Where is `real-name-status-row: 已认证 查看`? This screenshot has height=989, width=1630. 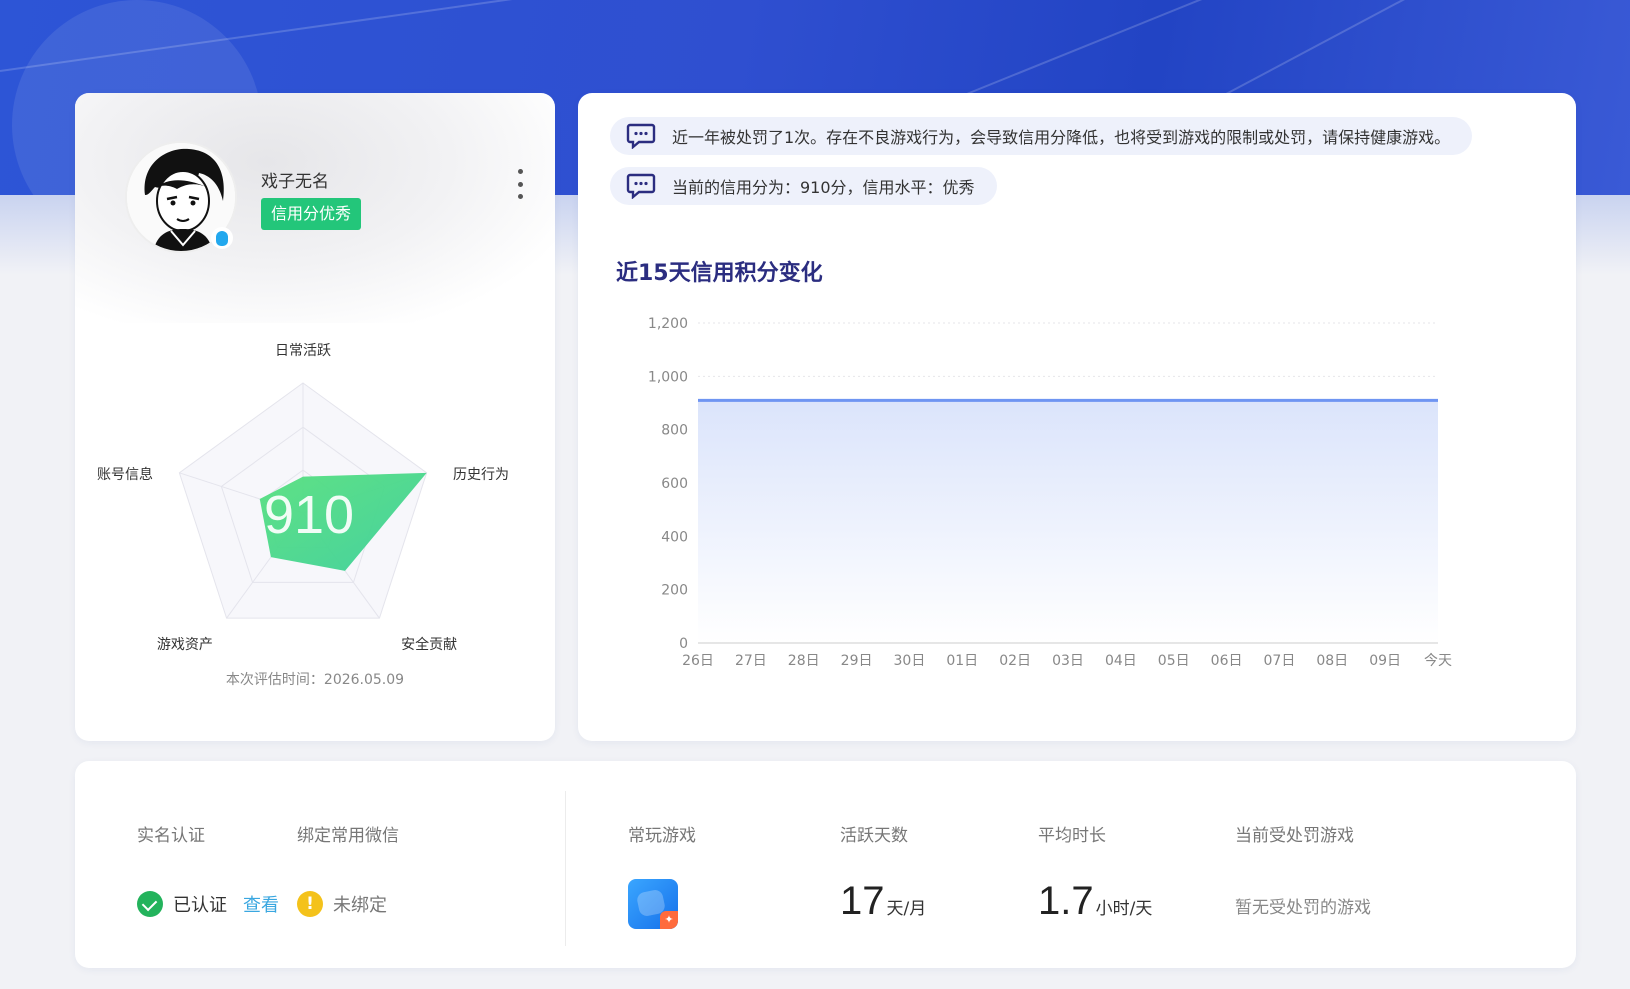 real-name-status-row: 已认证 查看 is located at coordinates (208, 904).